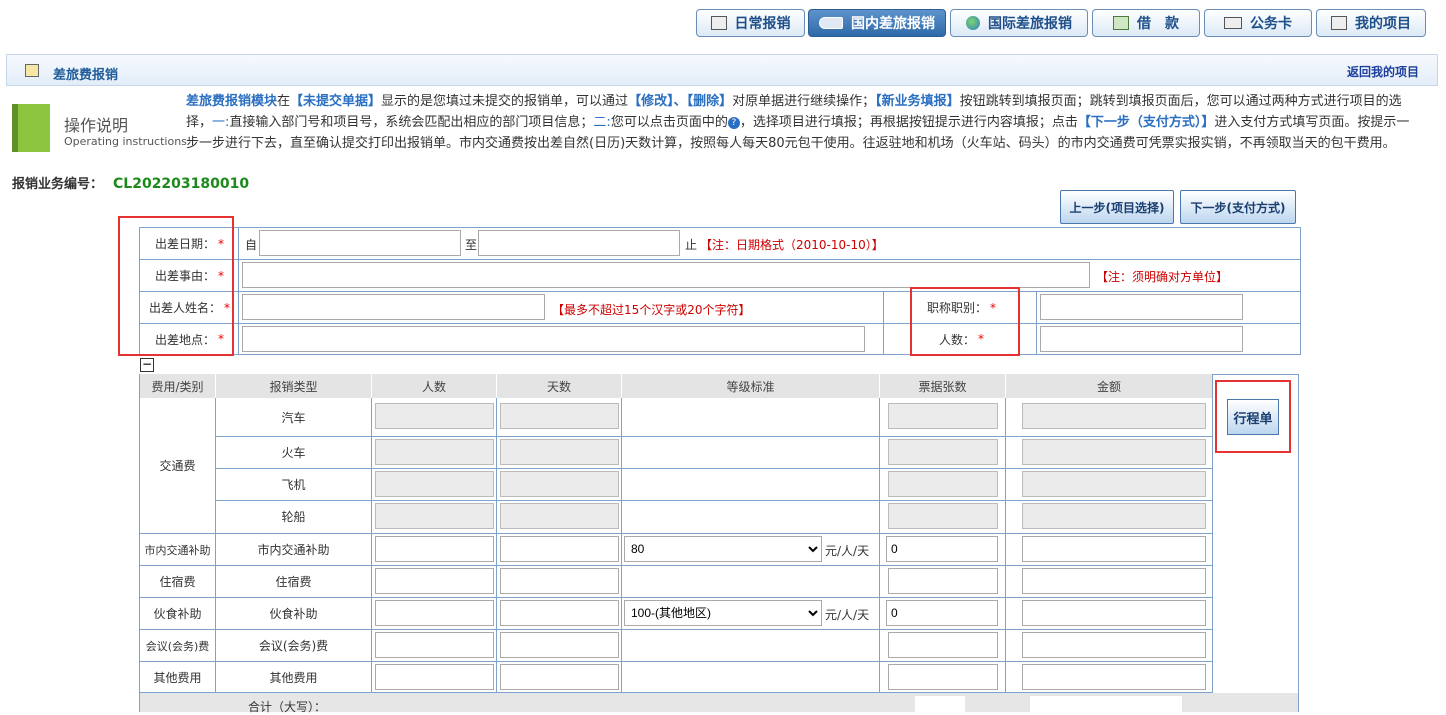 Image resolution: width=1446 pixels, height=715 pixels. Describe the element at coordinates (559, 645) in the screenshot. I see `meeting-days-input` at that location.